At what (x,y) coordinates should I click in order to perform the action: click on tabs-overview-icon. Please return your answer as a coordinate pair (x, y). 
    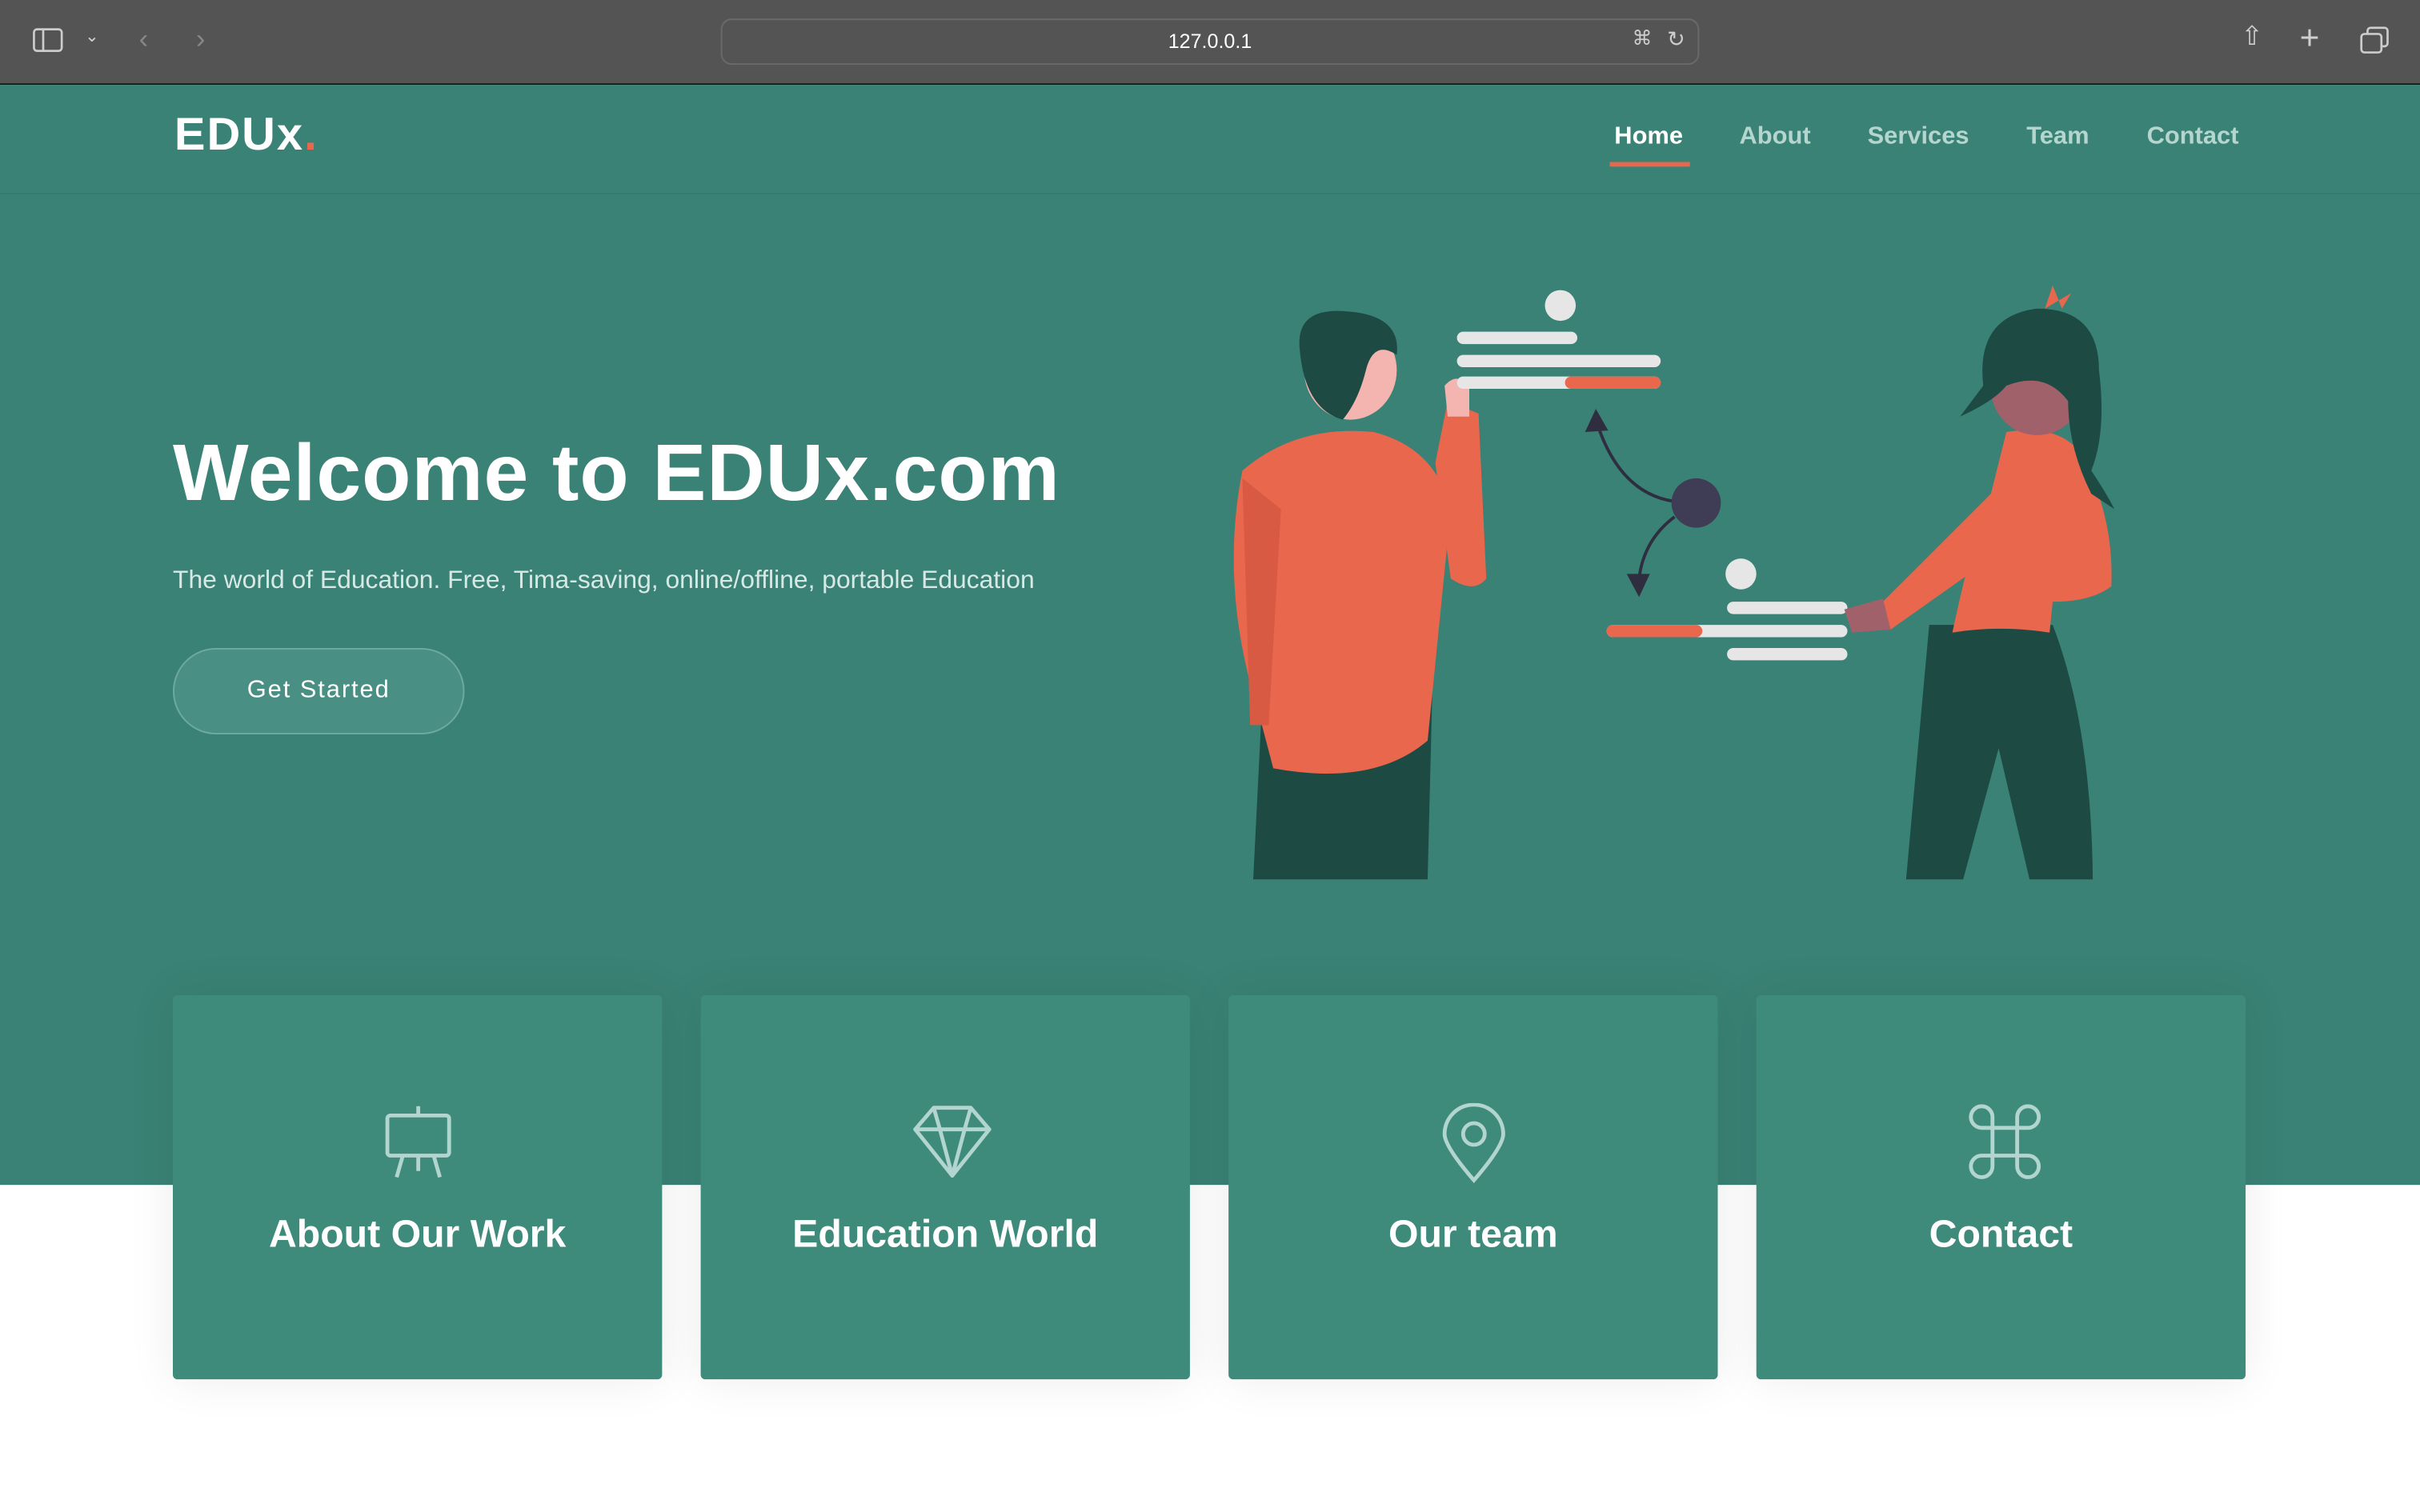
    Looking at the image, I should click on (2375, 40).